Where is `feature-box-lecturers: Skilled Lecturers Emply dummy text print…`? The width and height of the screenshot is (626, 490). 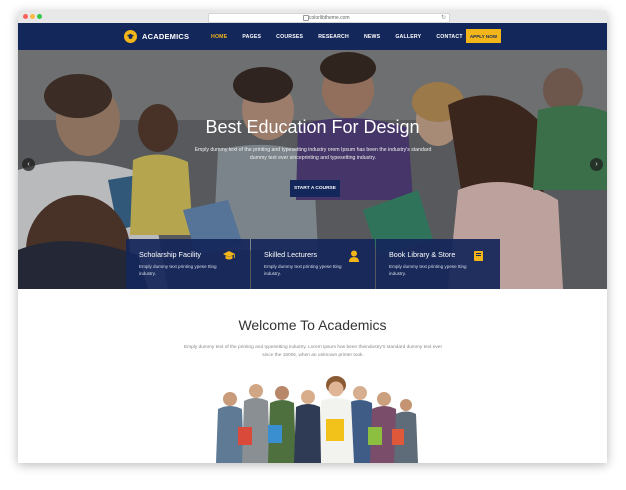
feature-box-lecturers: Skilled Lecturers Emply dummy text print… is located at coordinates (313, 264).